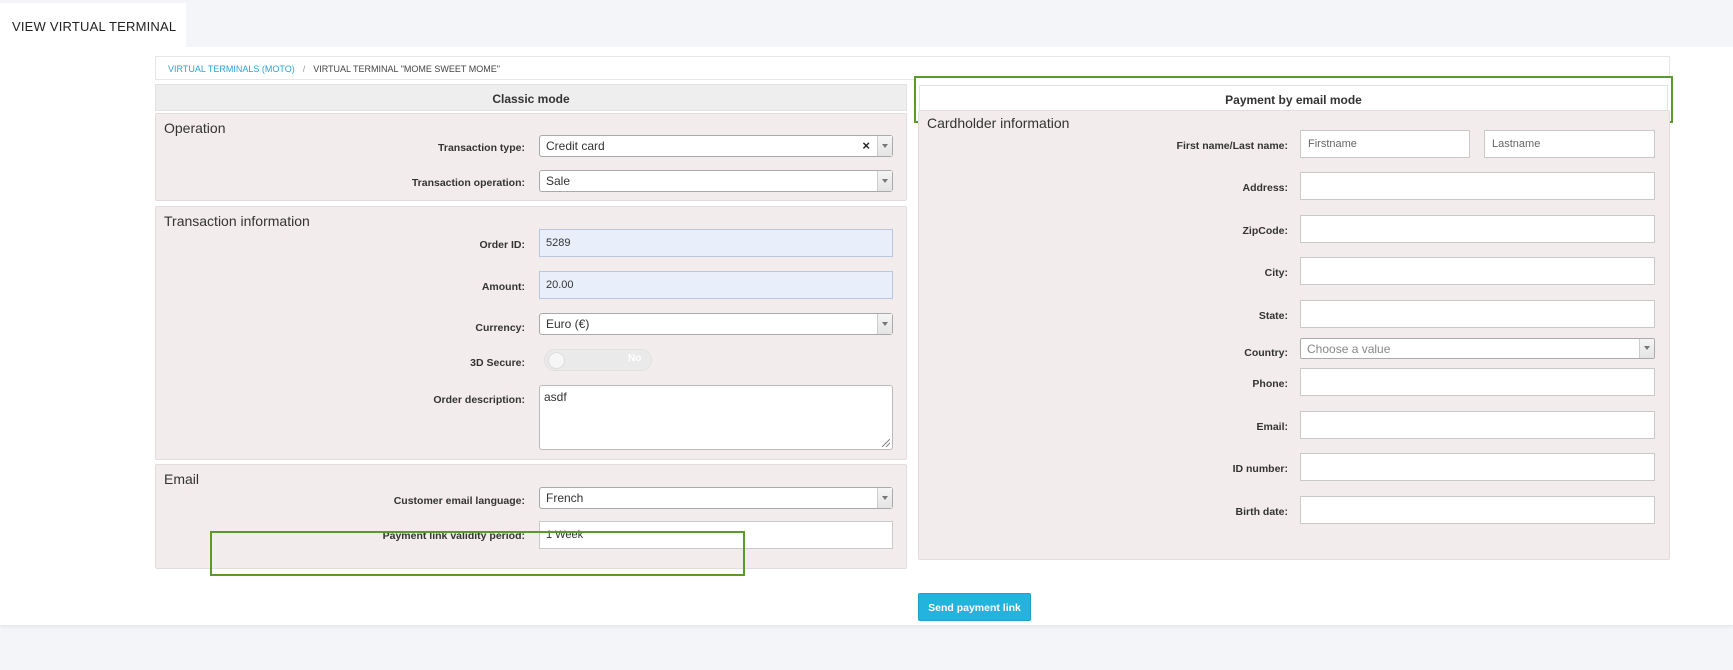 The image size is (1733, 670). I want to click on id-number-row: ID number:, so click(1294, 467).